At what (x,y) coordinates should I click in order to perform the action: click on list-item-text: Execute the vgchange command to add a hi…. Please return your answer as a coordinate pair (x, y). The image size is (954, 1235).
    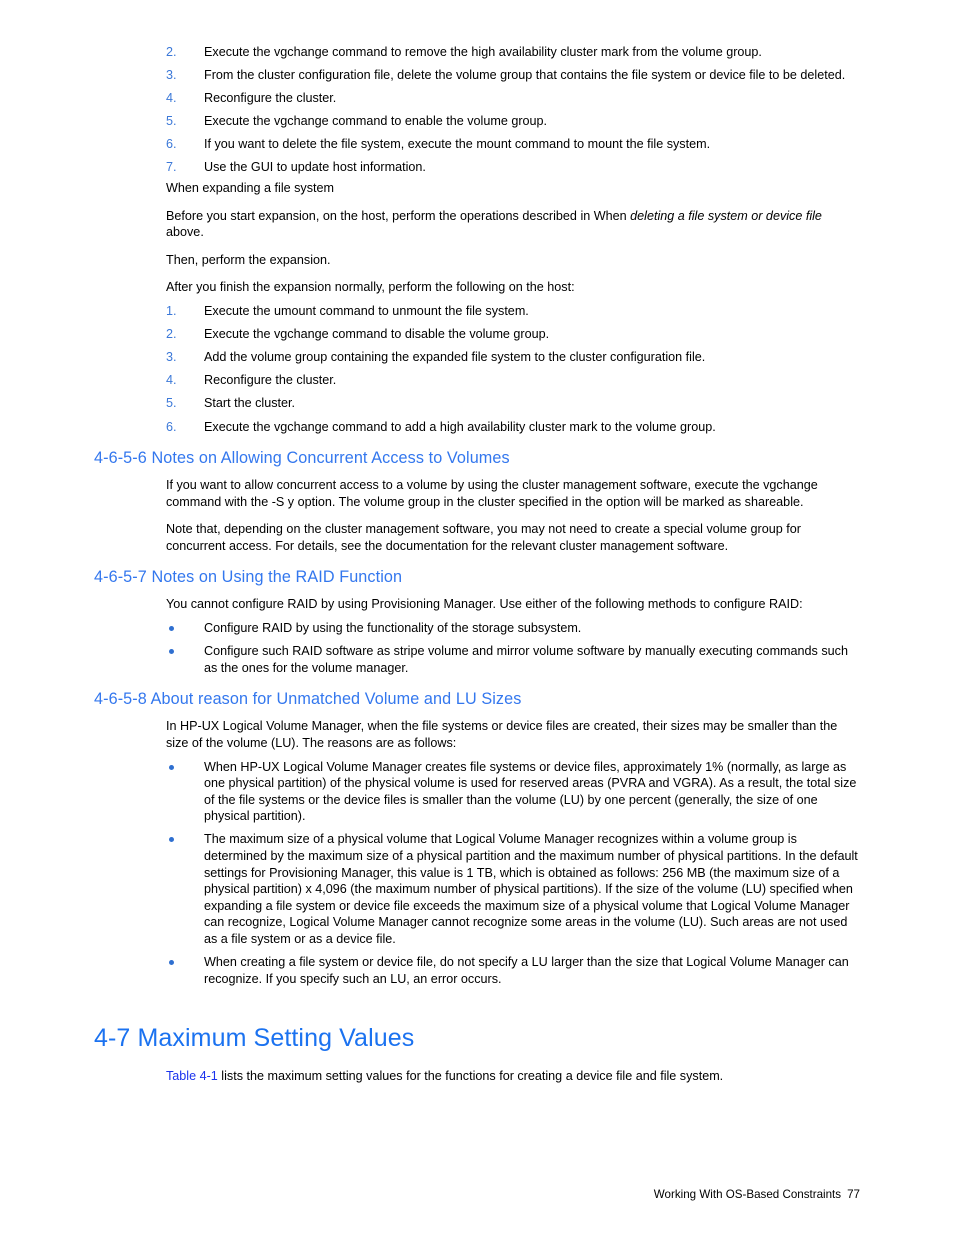
    Looking at the image, I should click on (460, 426).